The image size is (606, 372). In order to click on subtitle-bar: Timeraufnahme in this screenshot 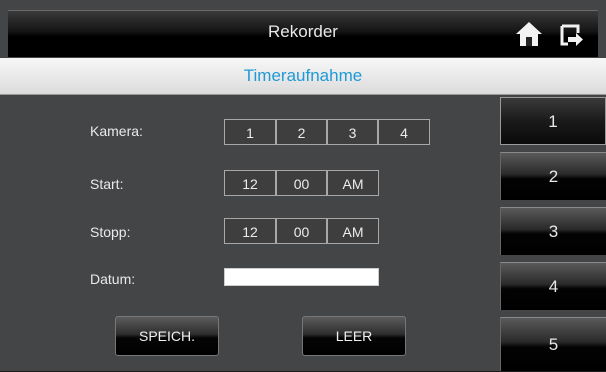, I will do `click(303, 76)`.